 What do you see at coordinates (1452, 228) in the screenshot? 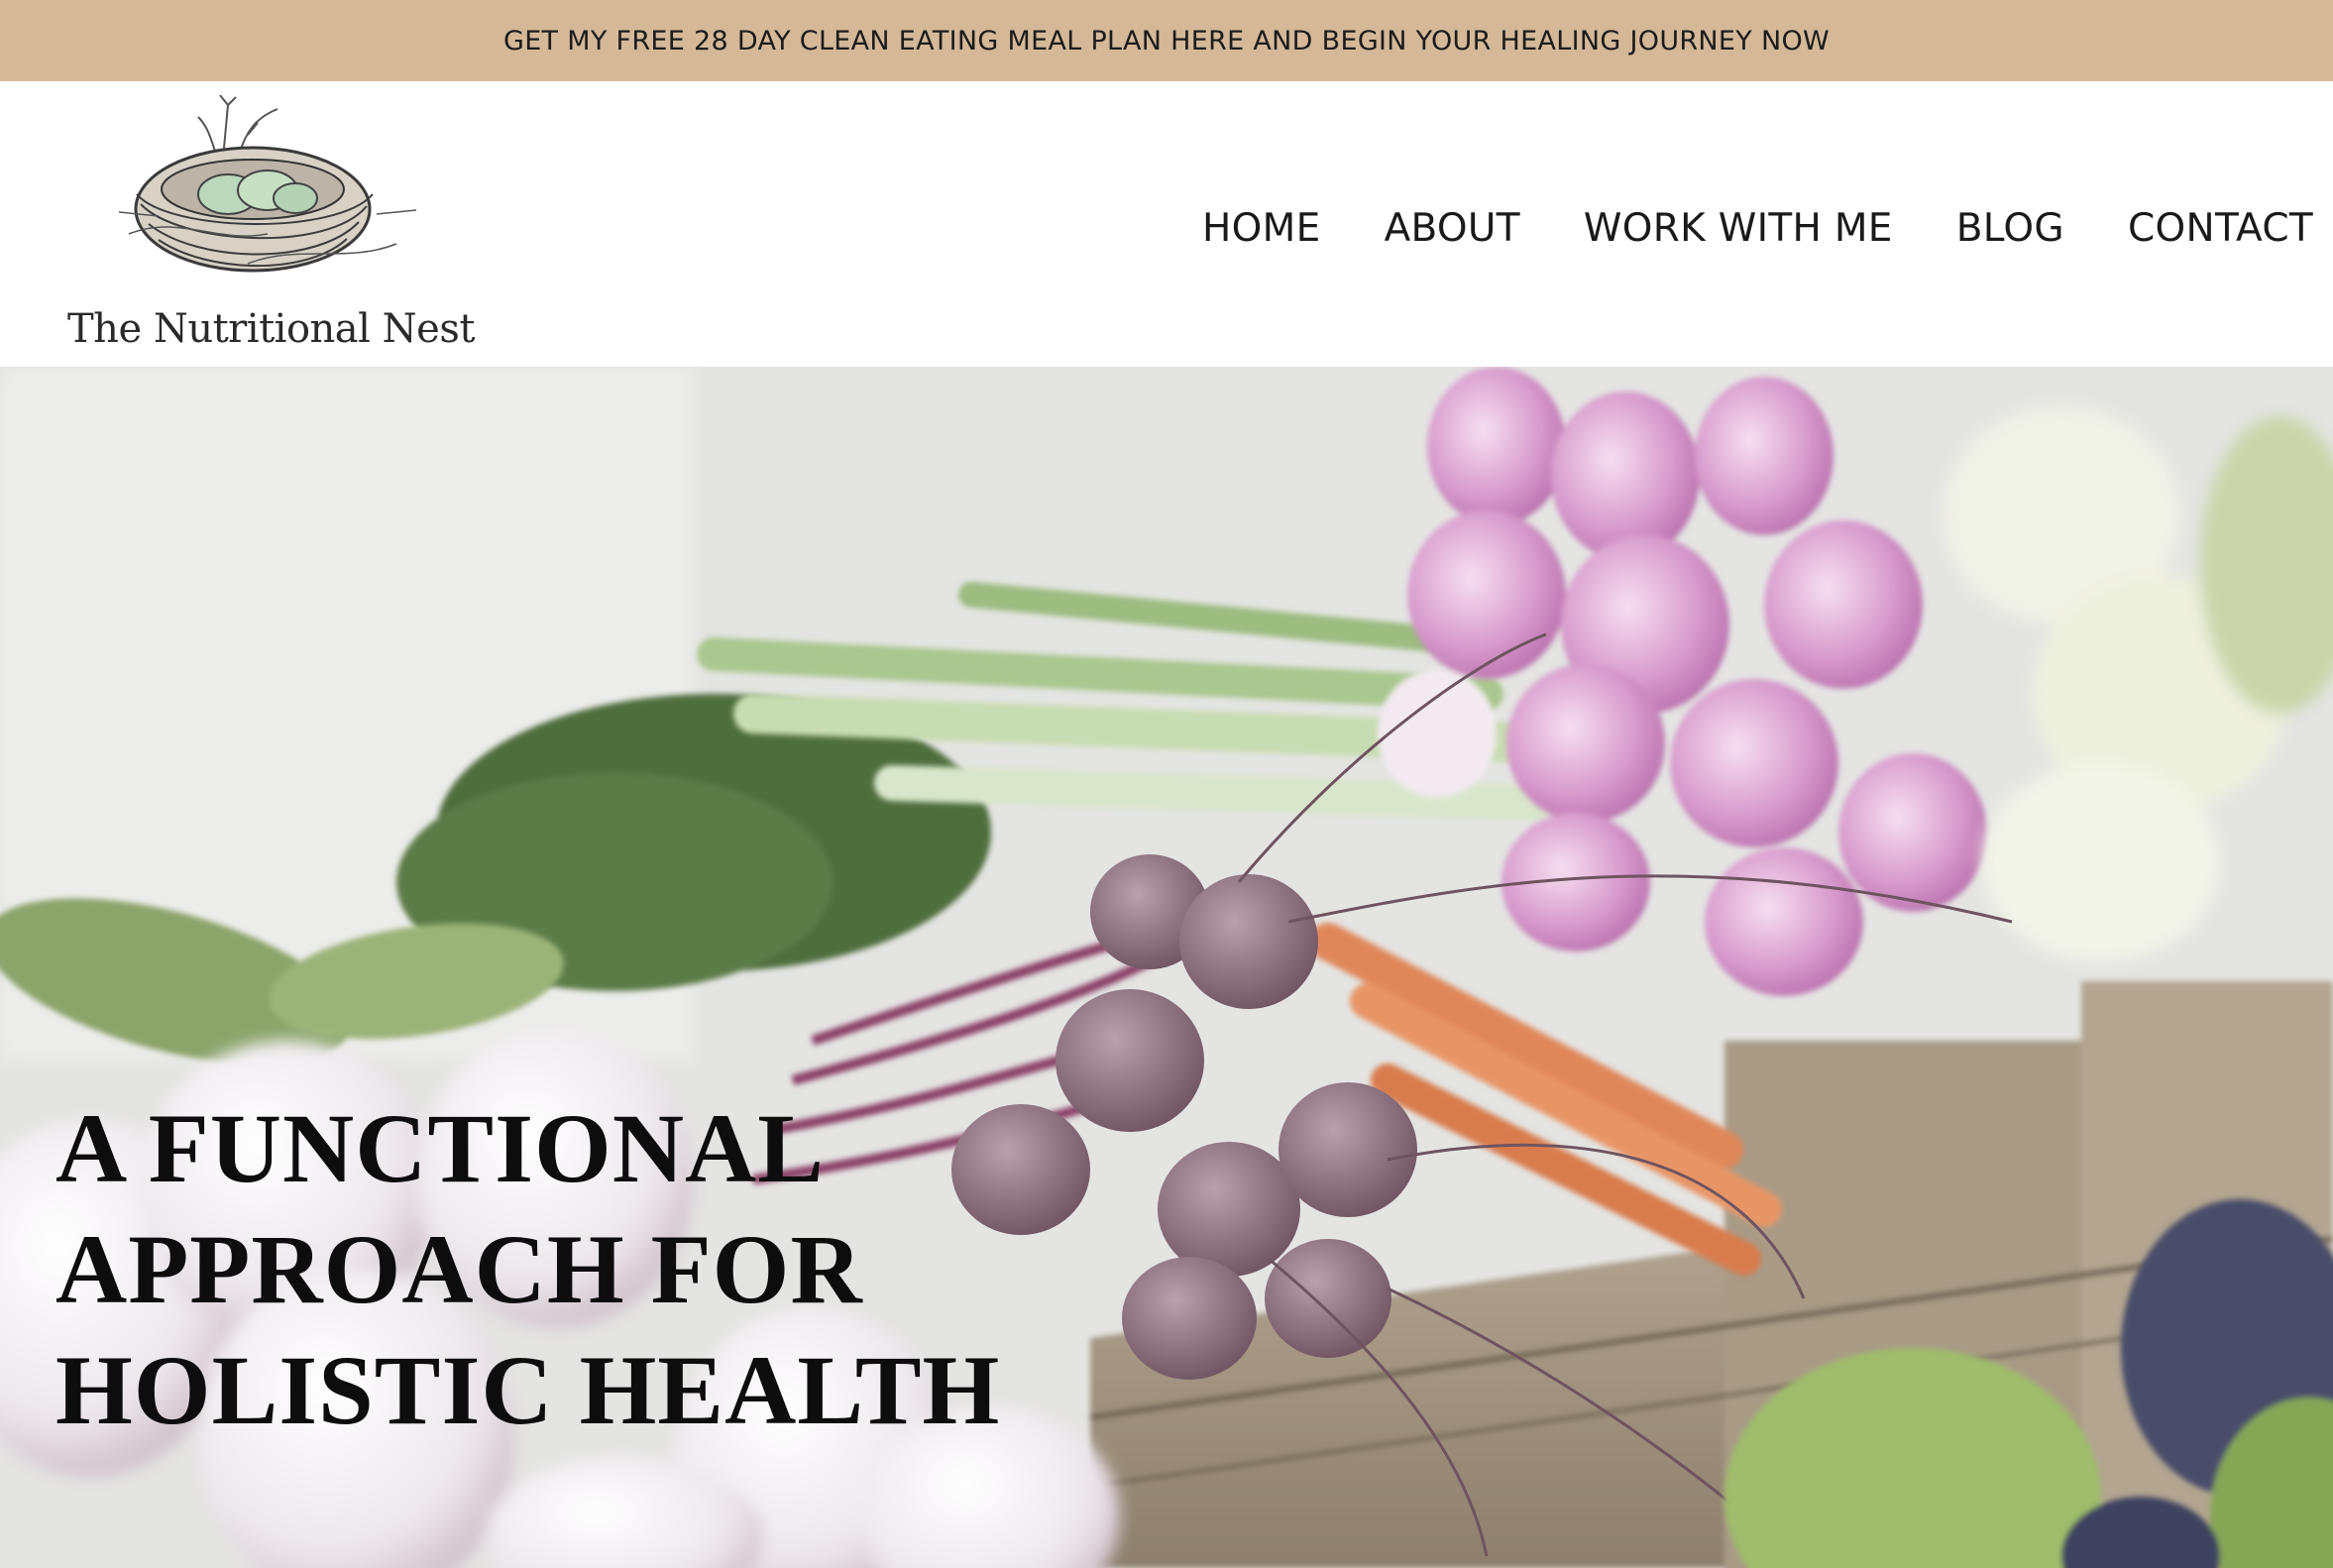
I see `nav-about: ABOUT` at bounding box center [1452, 228].